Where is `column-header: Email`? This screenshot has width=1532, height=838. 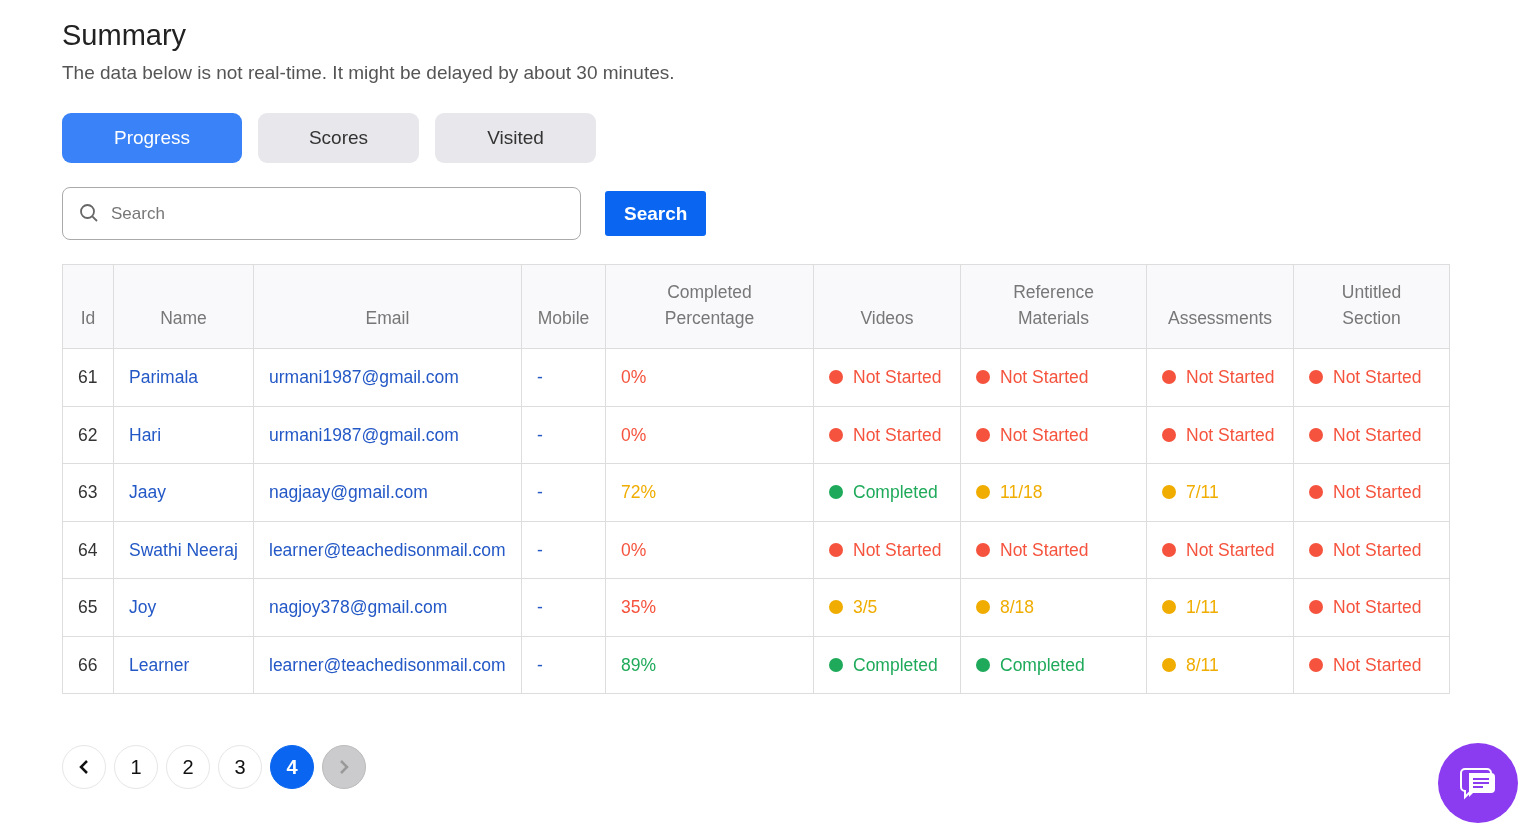
column-header: Email is located at coordinates (387, 306).